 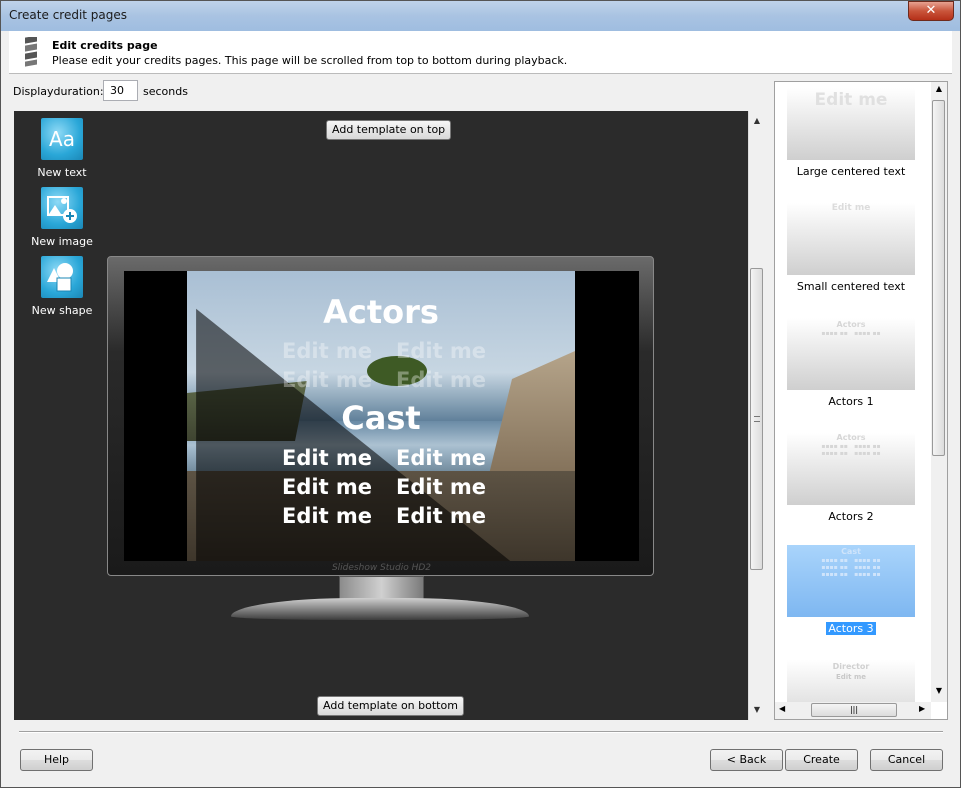 I want to click on template-actors-1: Actors ▪▪▪▪ ▪▪ ▪▪▪▪ ▪▪ Actors 1, so click(x=851, y=363).